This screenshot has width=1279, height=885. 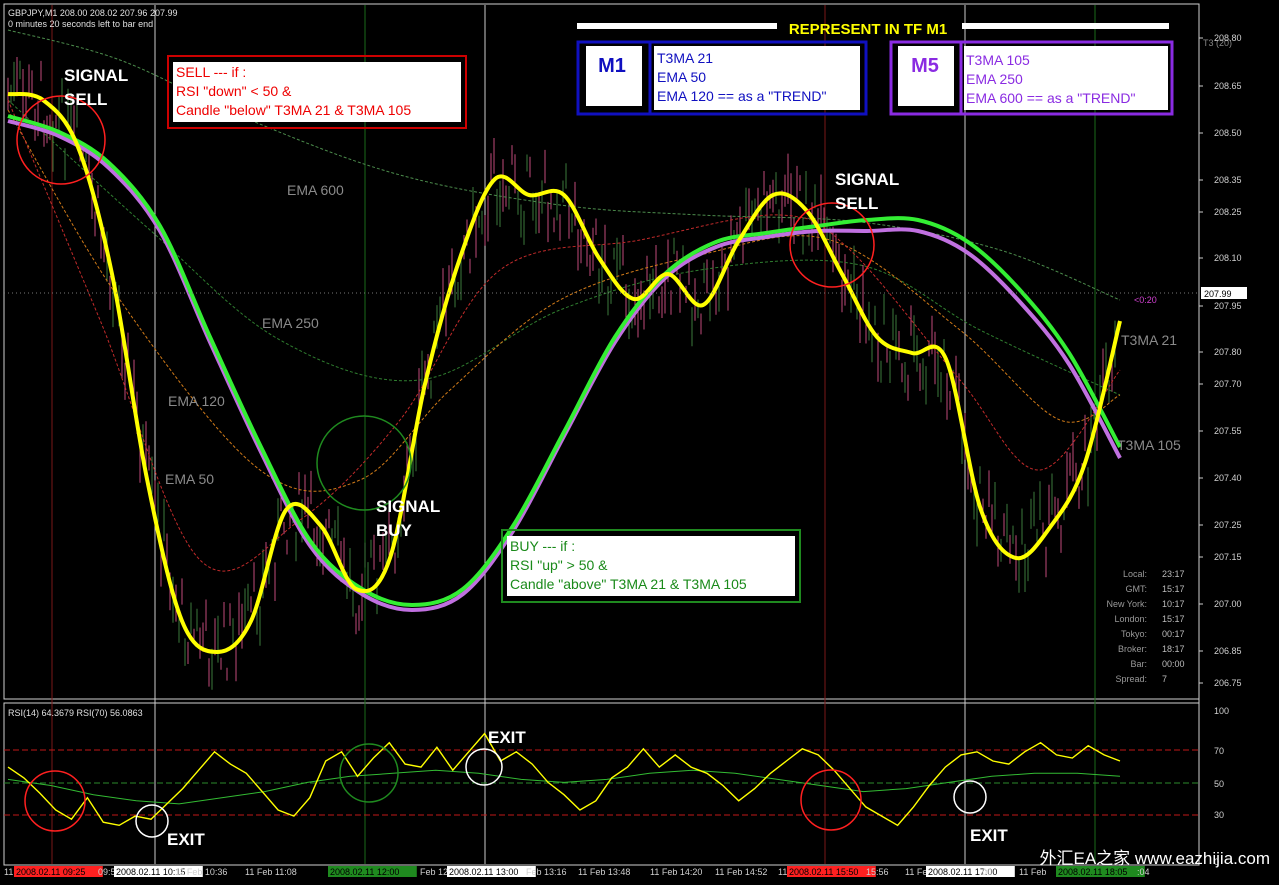 What do you see at coordinates (741, 872) in the screenshot?
I see `time-tick-label: 11 Feb 14:52` at bounding box center [741, 872].